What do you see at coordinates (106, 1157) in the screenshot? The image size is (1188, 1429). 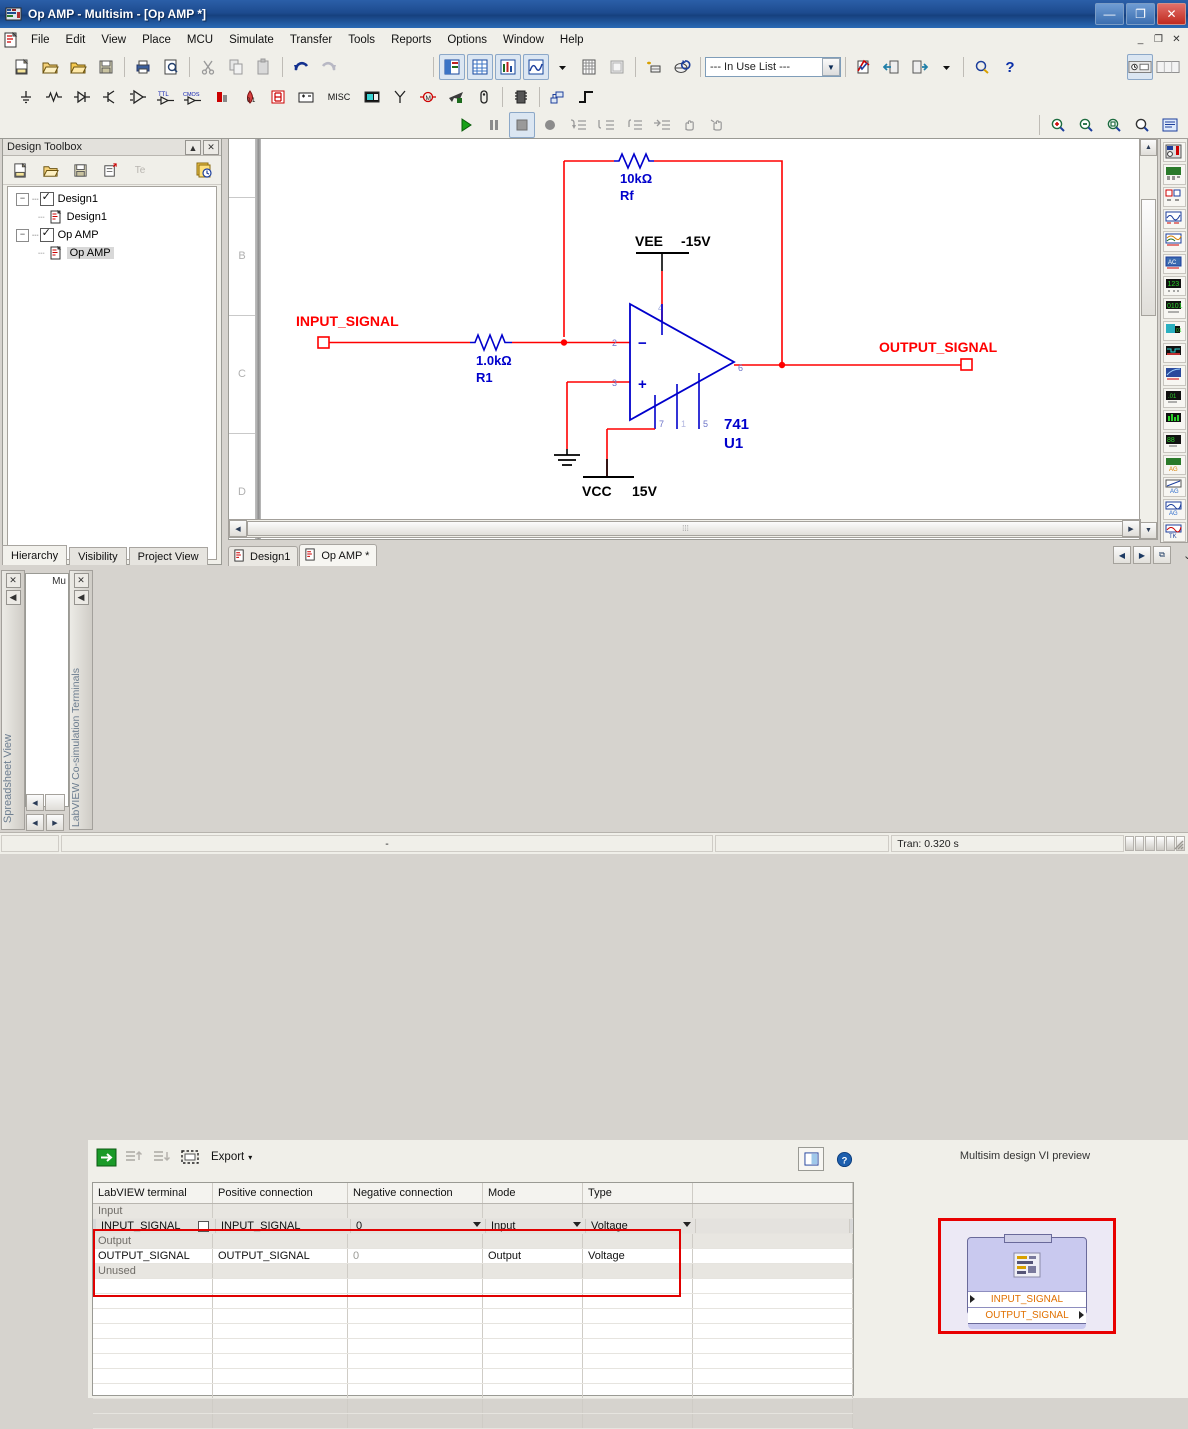 I see `apply-button` at bounding box center [106, 1157].